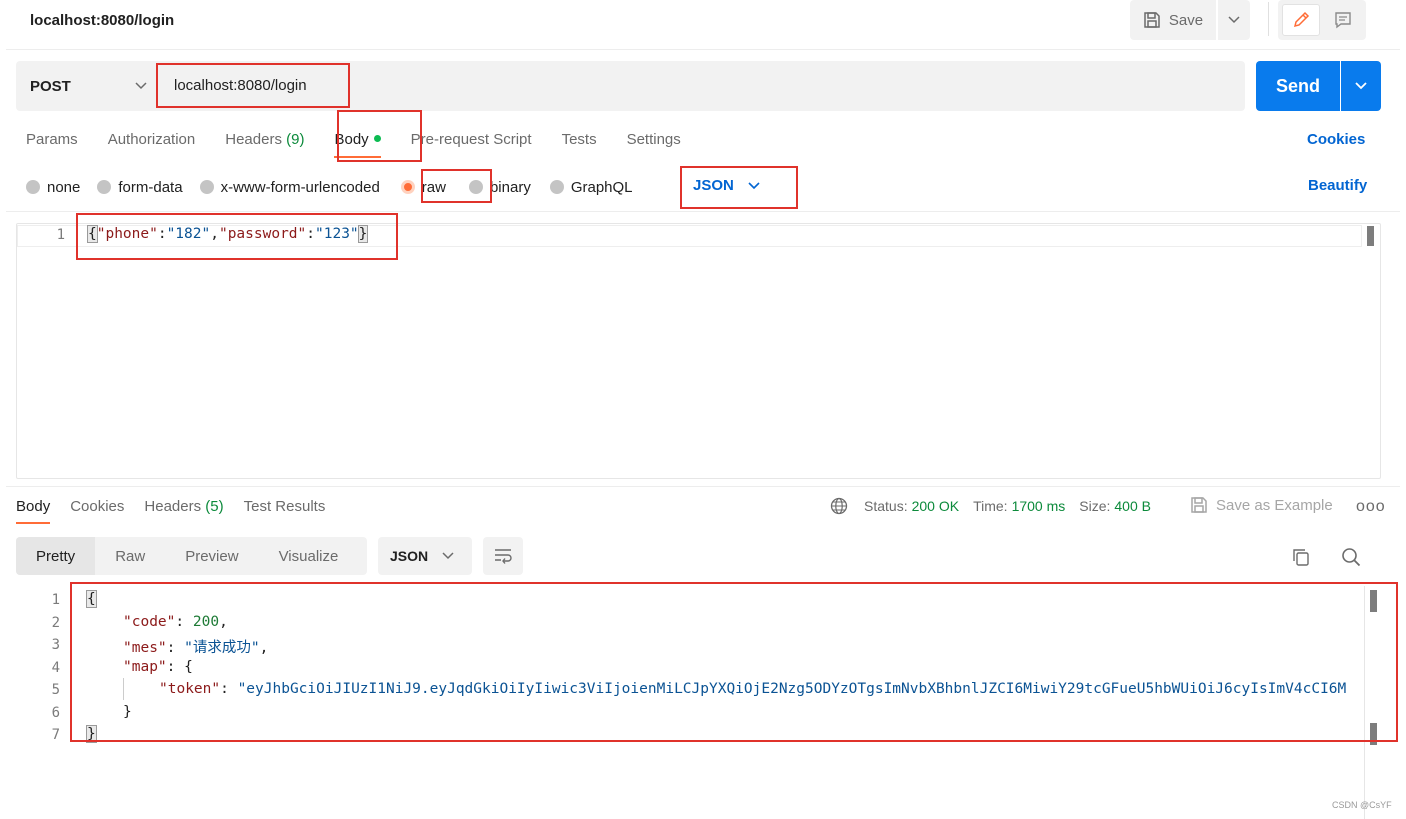 The height and width of the screenshot is (819, 1406). I want to click on response-tab-headers-label: Headers, so click(173, 506).